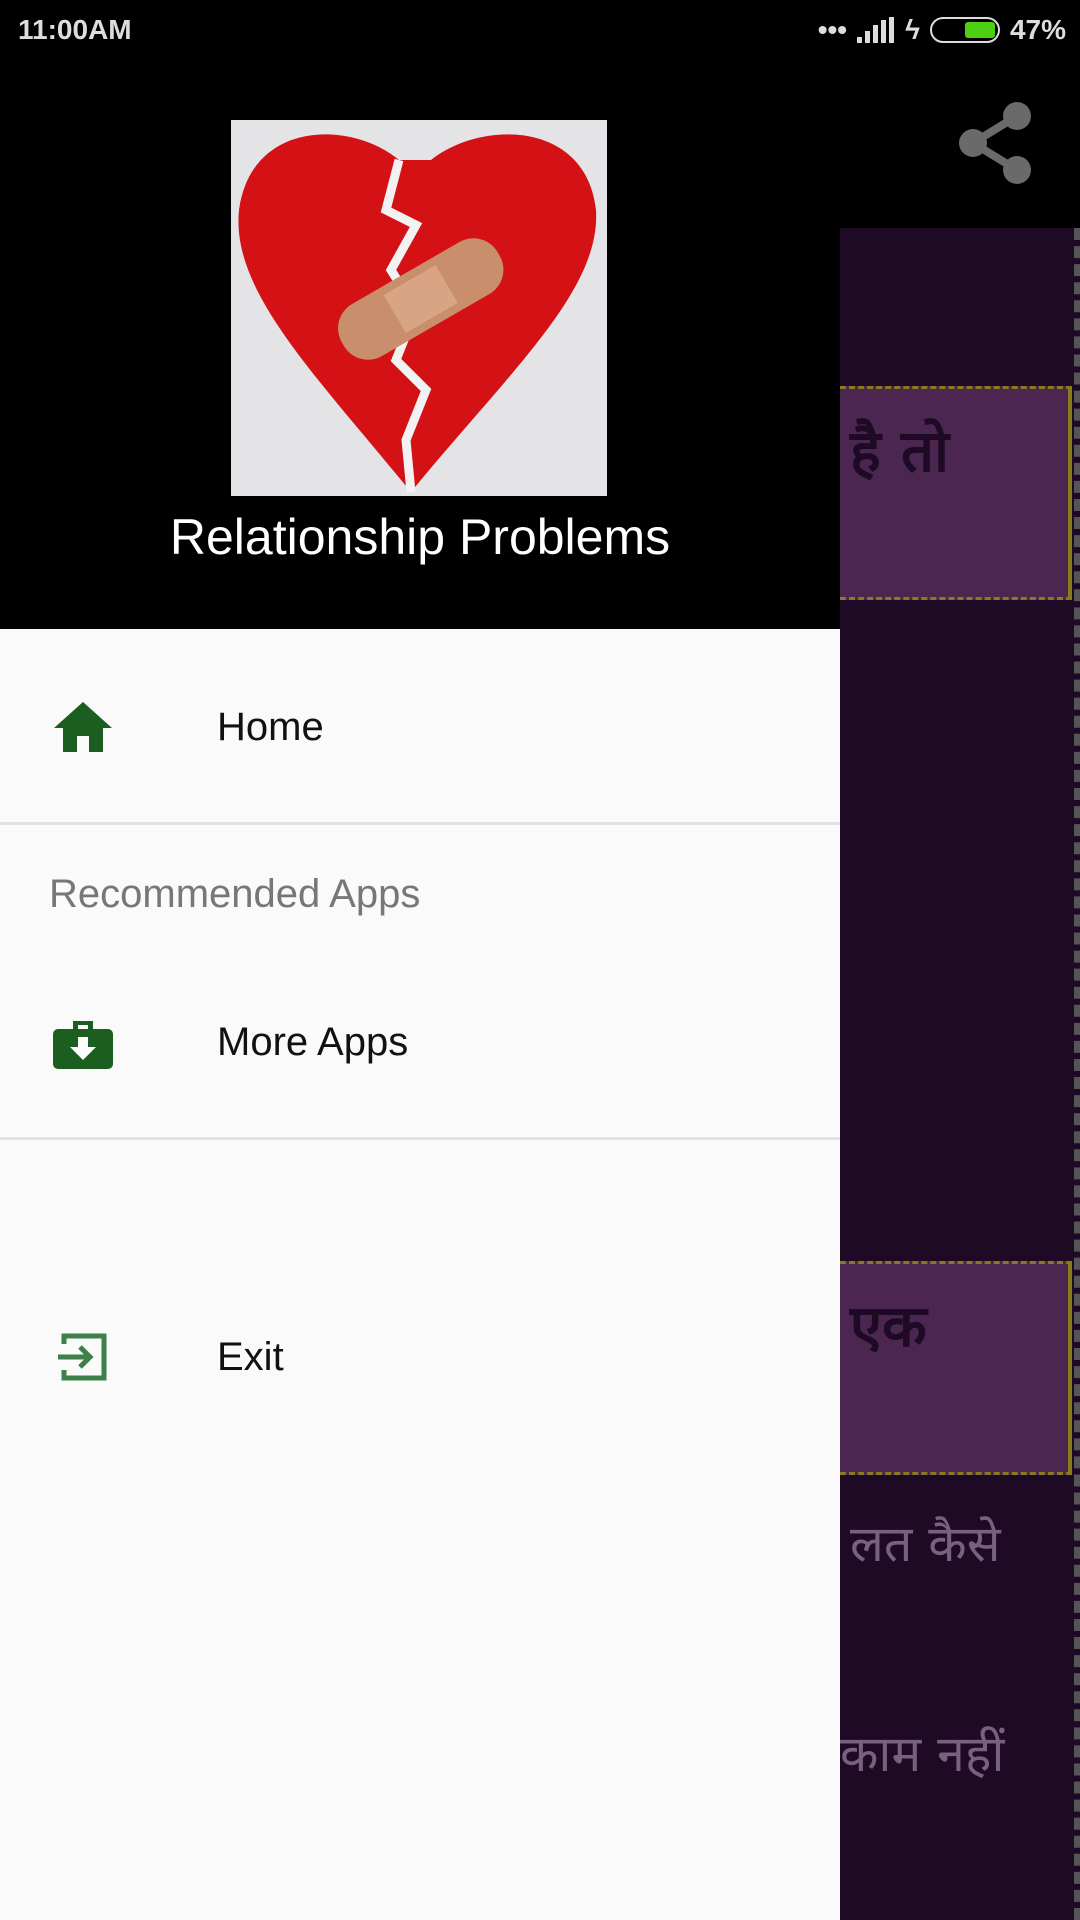 This screenshot has height=1920, width=1080. I want to click on content-text: काम नहीं, so click(922, 1754).